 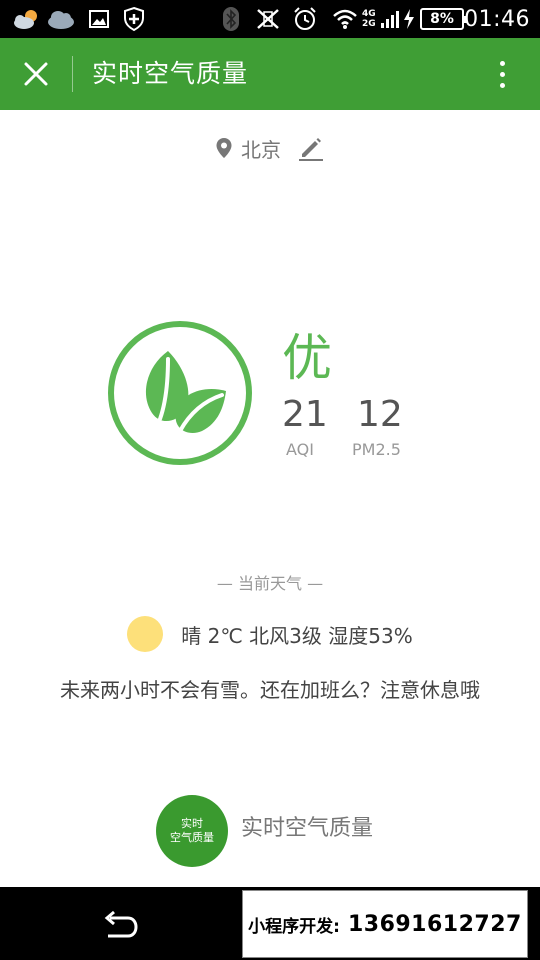 I want to click on status-time: 01:46, so click(x=497, y=19).